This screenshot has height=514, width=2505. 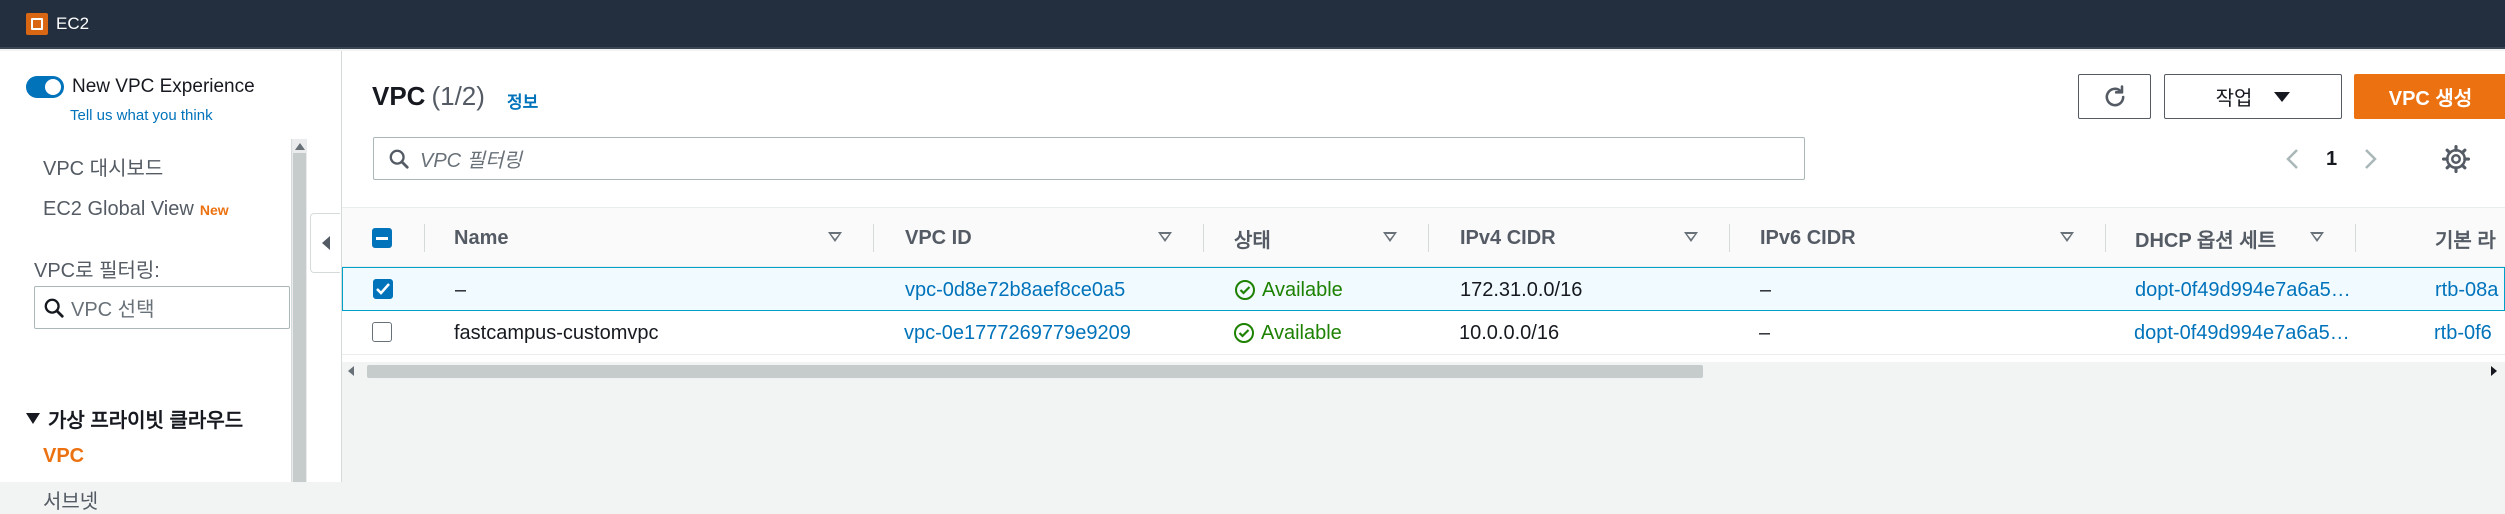 I want to click on toggle-label: New VPC Experience, so click(x=163, y=86).